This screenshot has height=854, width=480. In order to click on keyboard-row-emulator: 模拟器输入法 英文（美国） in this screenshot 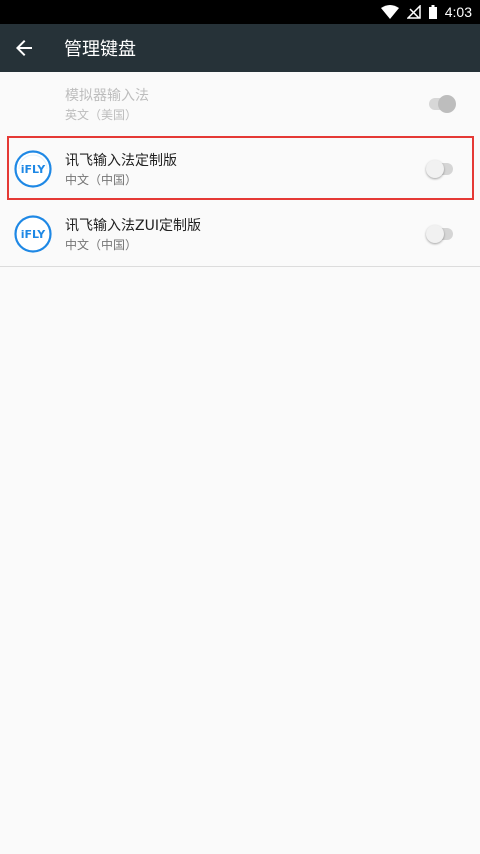, I will do `click(240, 104)`.